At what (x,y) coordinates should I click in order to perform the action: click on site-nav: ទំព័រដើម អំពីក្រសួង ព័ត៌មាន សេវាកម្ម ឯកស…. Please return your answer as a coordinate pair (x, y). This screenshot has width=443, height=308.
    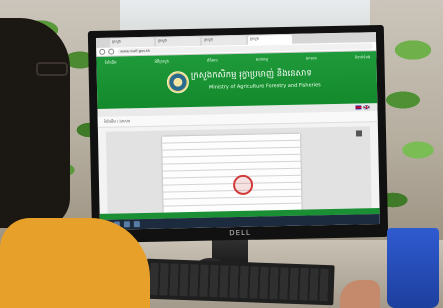
    Looking at the image, I should click on (237, 60).